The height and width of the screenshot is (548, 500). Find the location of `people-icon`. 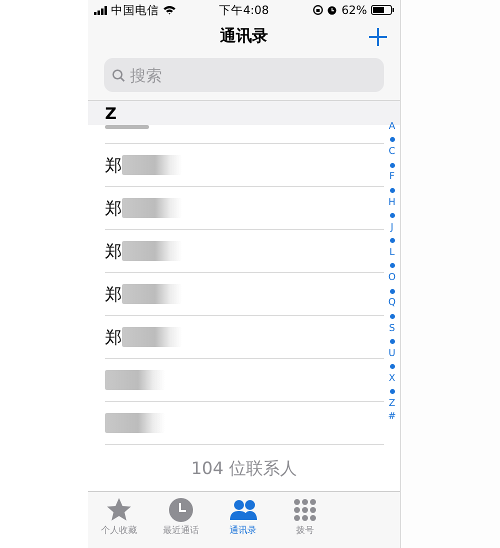

people-icon is located at coordinates (243, 509).